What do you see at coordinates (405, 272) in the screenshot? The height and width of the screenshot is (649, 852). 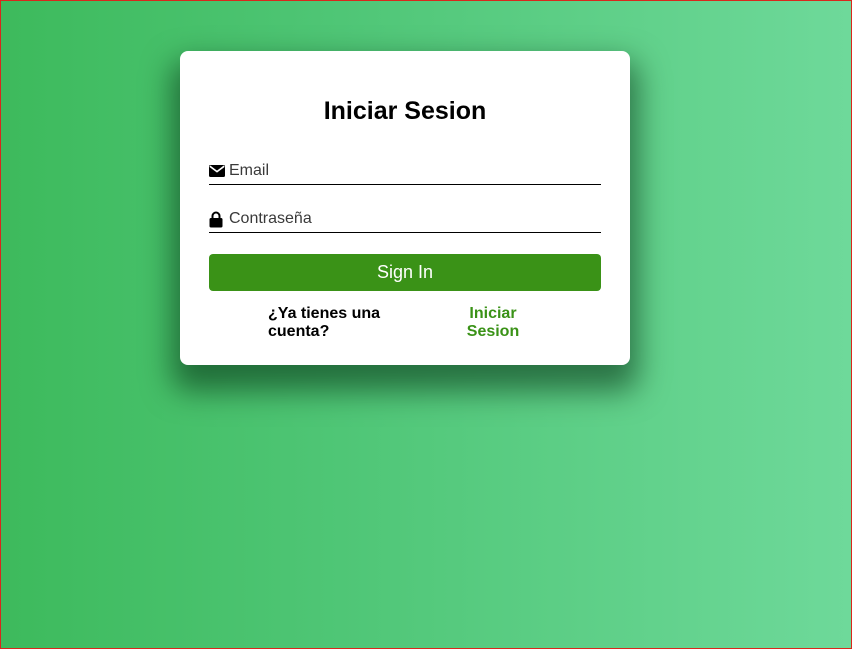 I see `sign-in-button: Sign In` at bounding box center [405, 272].